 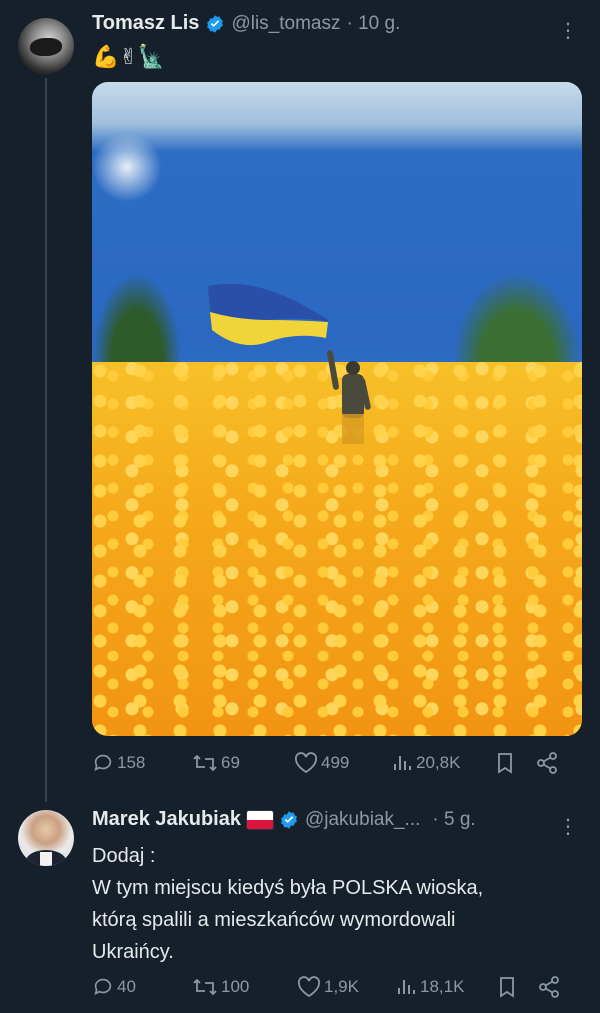 I want to click on tweet-time: · 10 g., so click(x=373, y=24).